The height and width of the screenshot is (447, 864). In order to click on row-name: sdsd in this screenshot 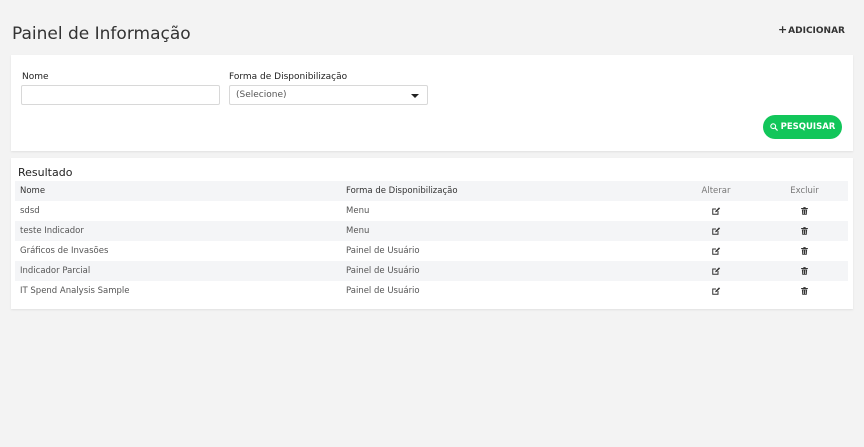, I will do `click(30, 211)`.